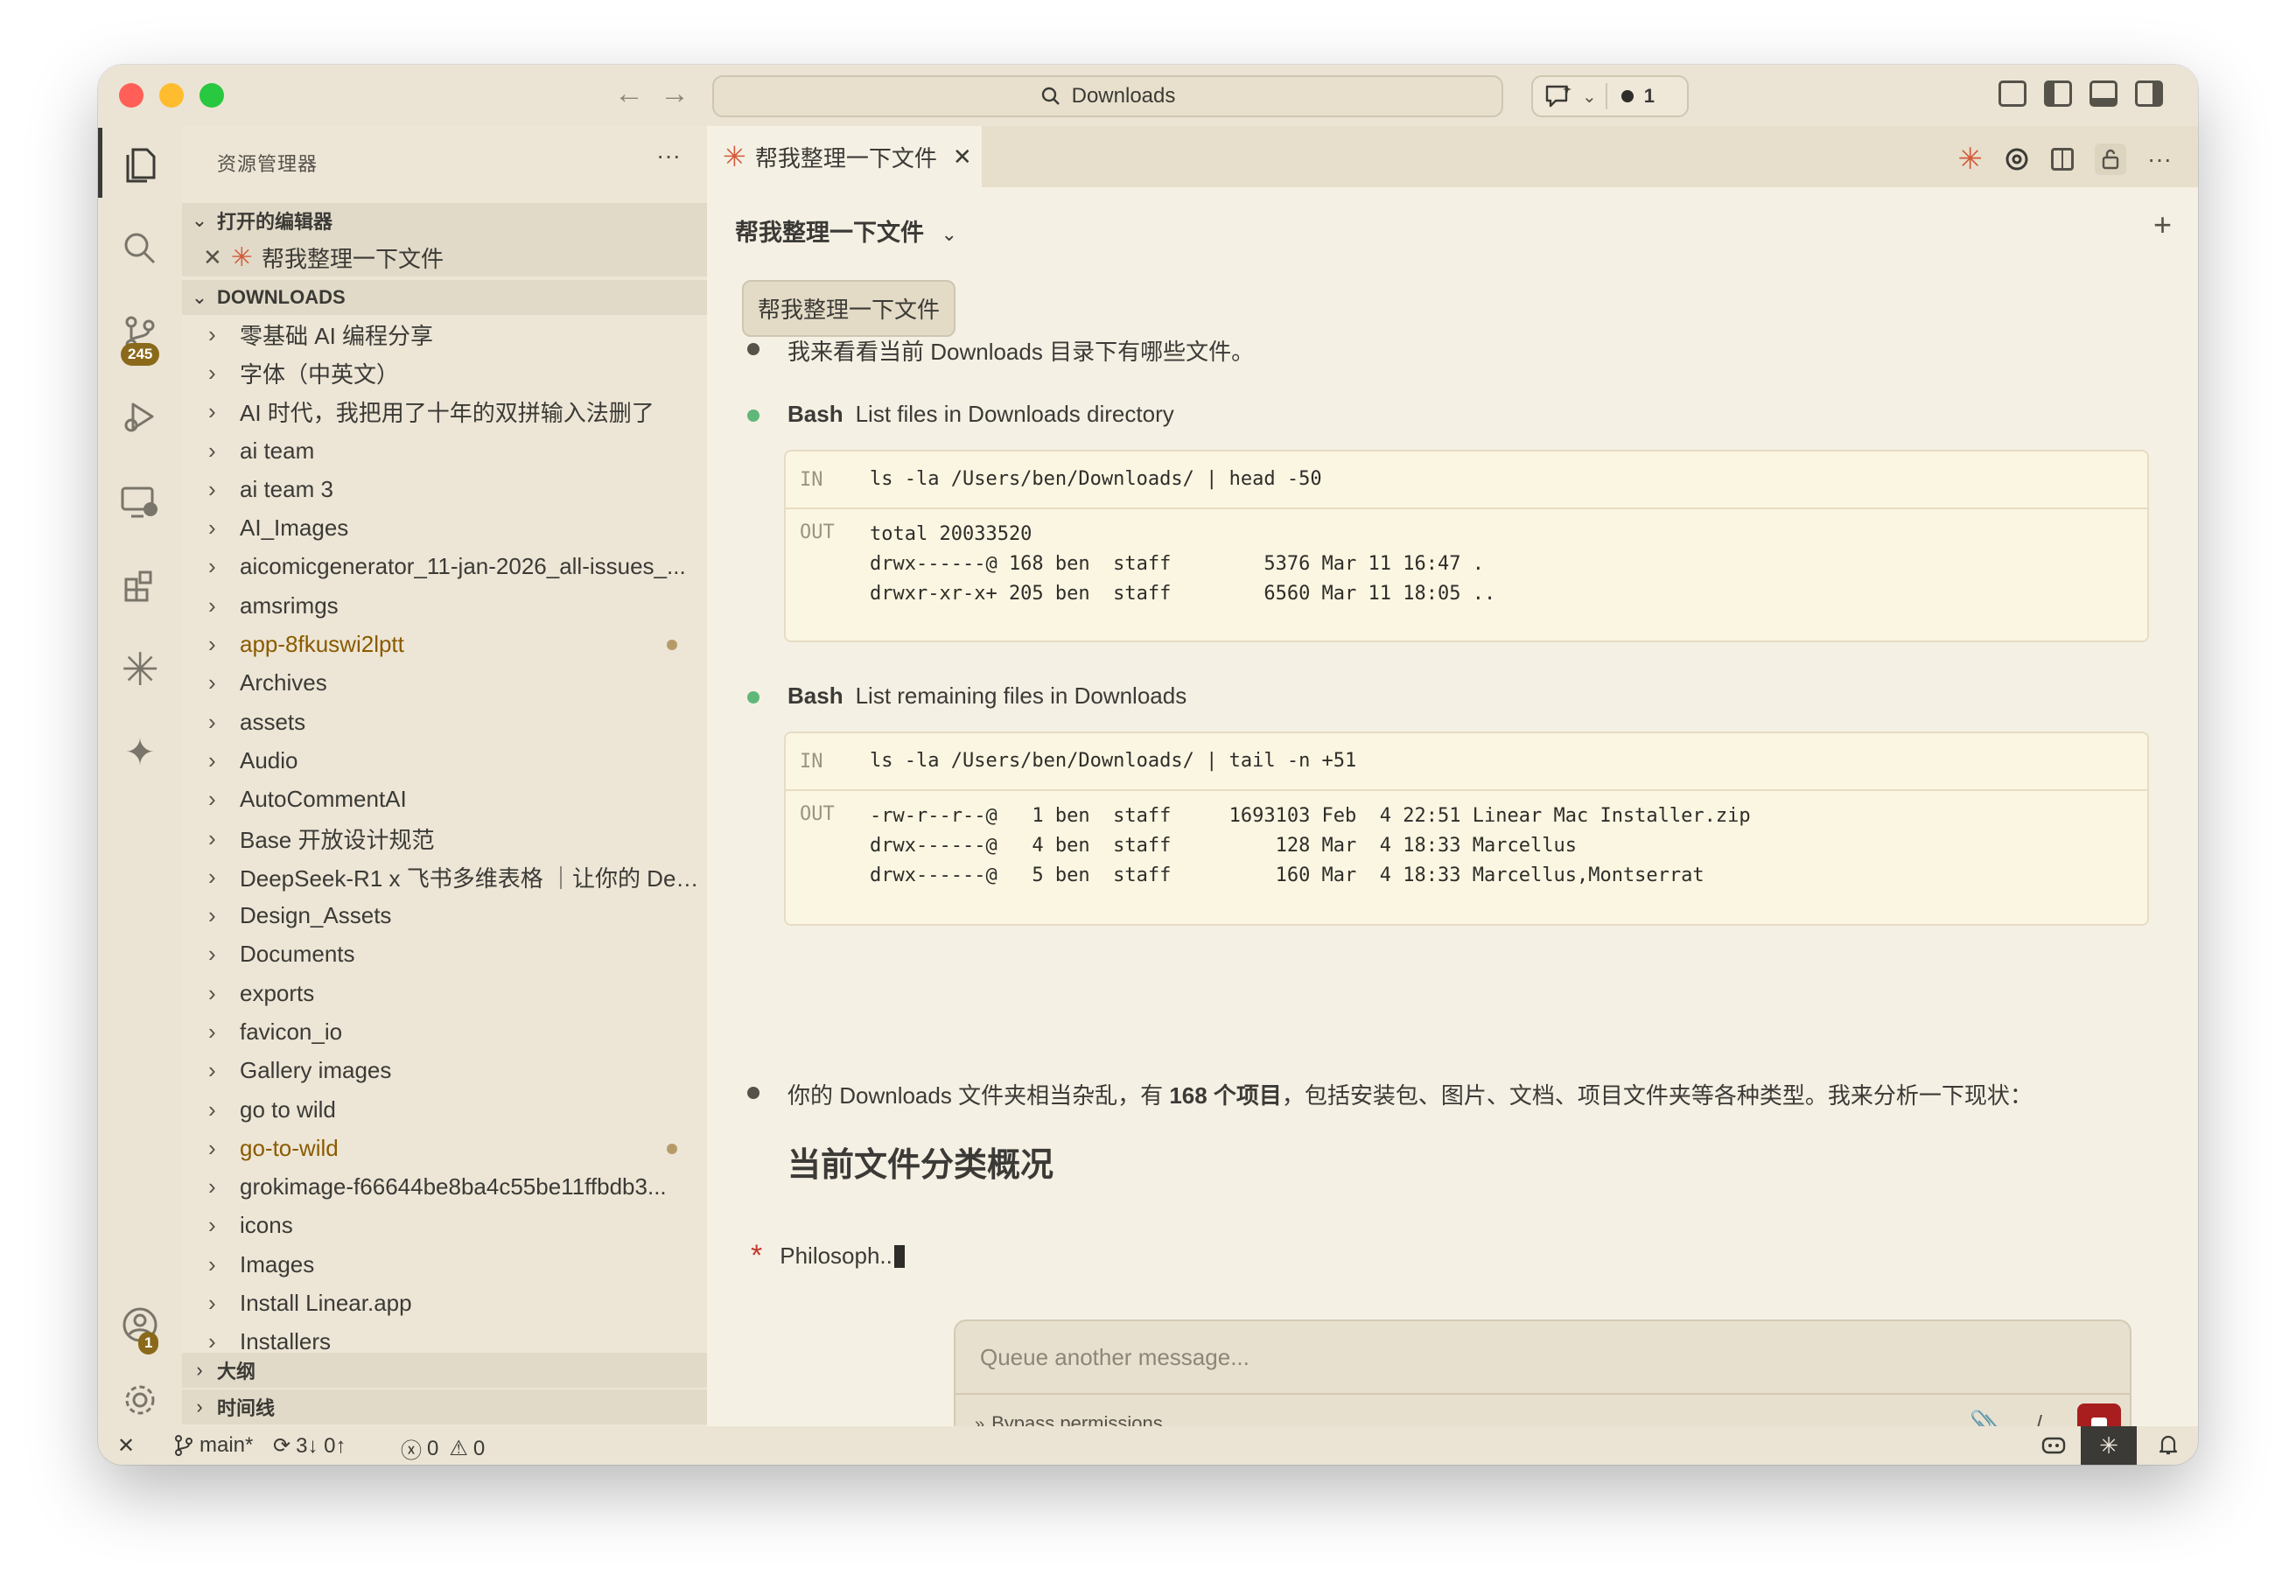  I want to click on tree-item: › Audio, so click(444, 760).